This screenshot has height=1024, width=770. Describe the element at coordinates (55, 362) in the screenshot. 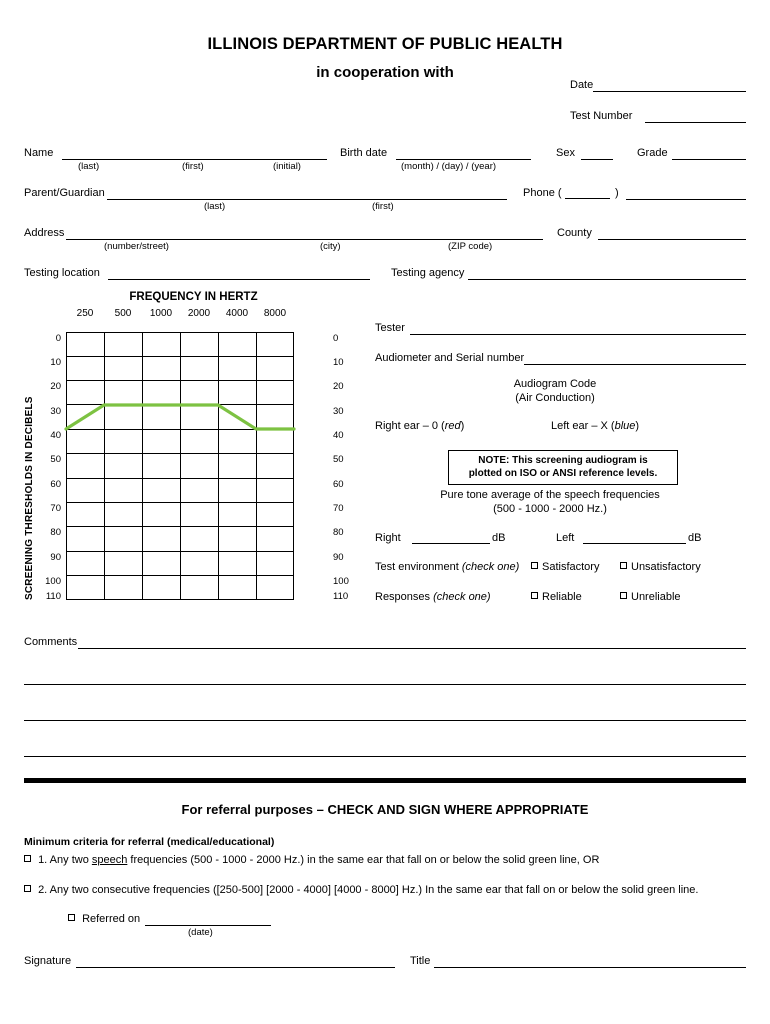

I see `chart-ytick-left: 10` at that location.